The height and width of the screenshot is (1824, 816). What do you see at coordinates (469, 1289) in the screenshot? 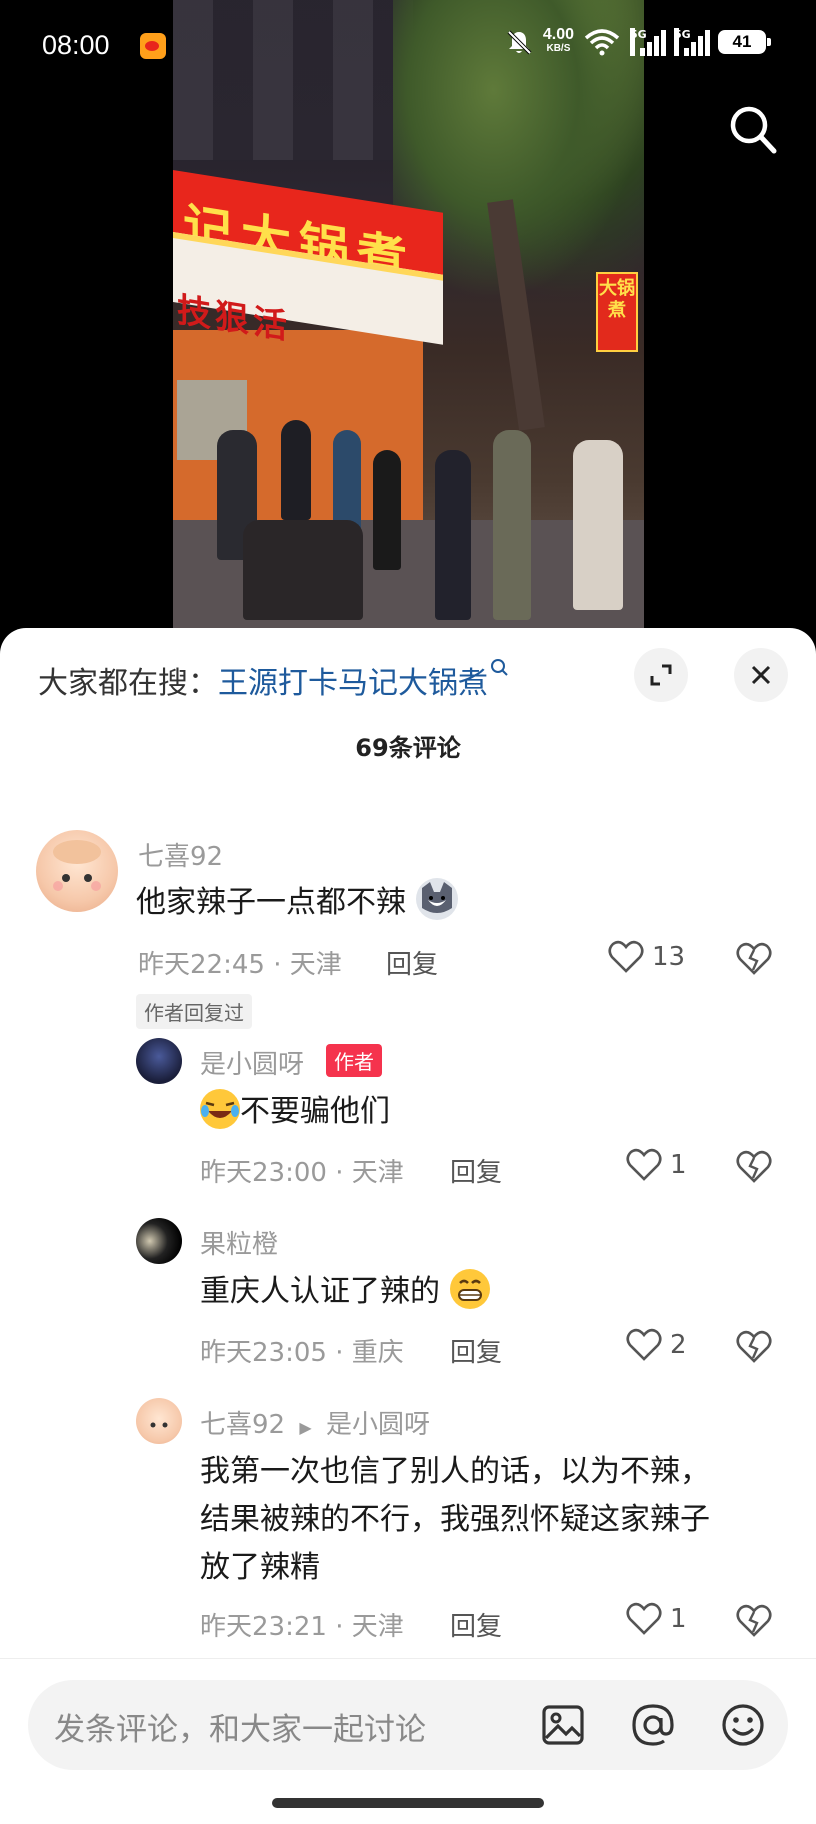
I see `grin-emoji-icon` at bounding box center [469, 1289].